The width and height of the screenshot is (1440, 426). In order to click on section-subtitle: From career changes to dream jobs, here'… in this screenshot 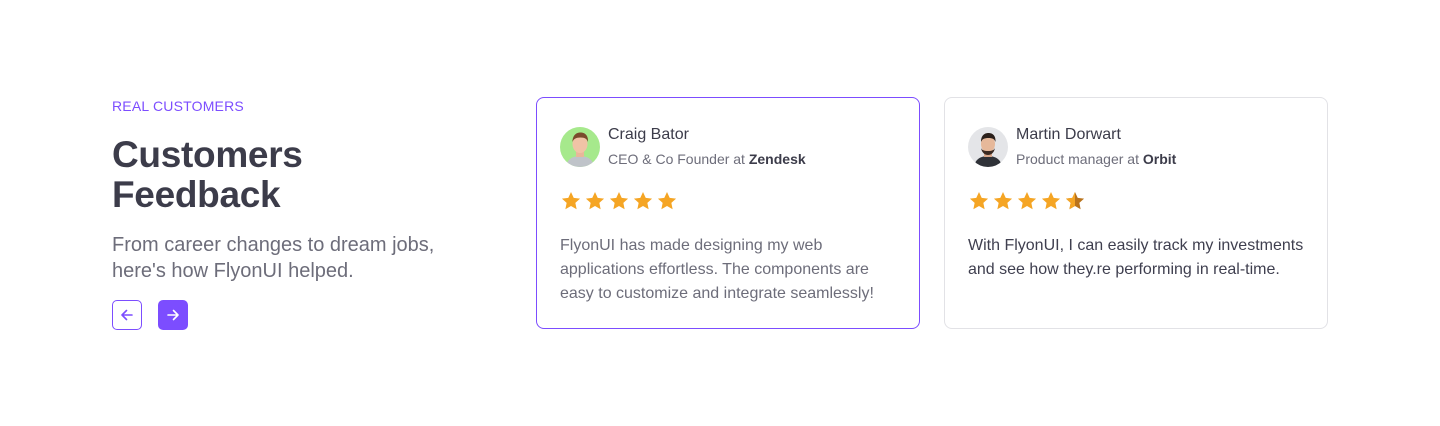, I will do `click(273, 258)`.